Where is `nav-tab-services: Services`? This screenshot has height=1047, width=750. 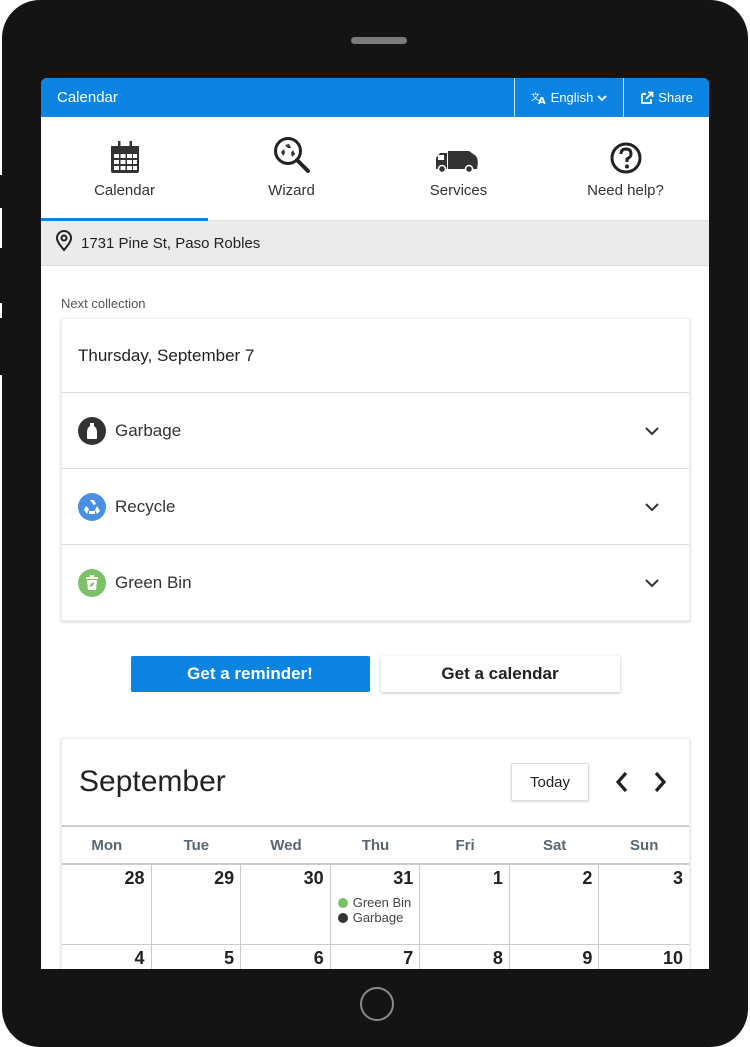 nav-tab-services: Services is located at coordinates (458, 168).